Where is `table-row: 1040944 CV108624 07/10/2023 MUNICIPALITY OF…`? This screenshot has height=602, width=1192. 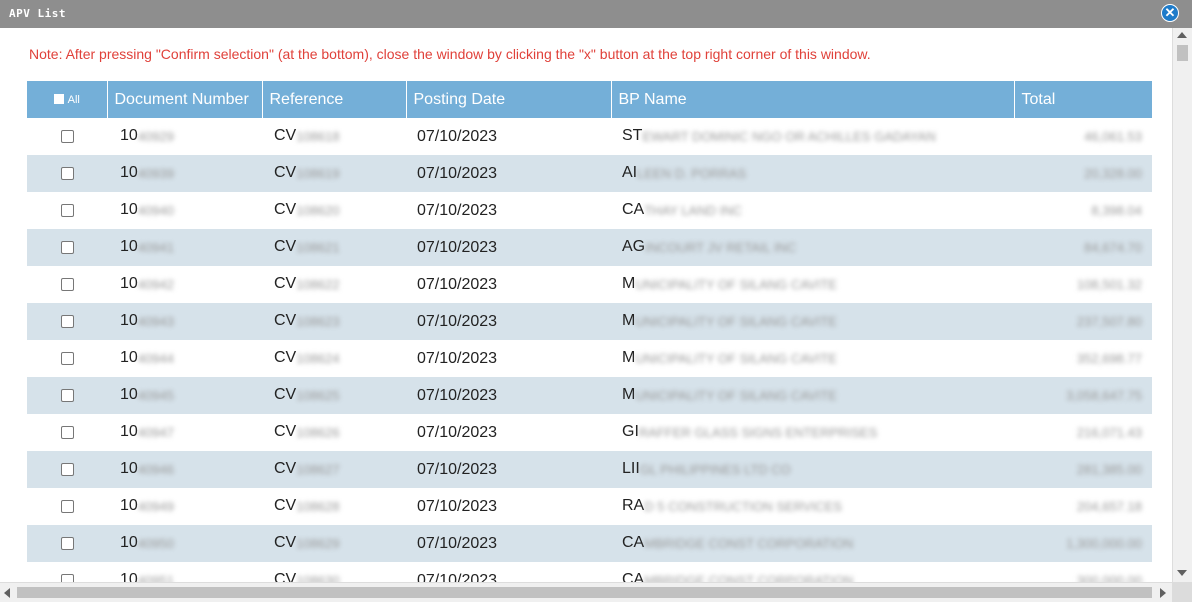 table-row: 1040944 CV108624 07/10/2023 MUNICIPALITY OF… is located at coordinates (589, 358).